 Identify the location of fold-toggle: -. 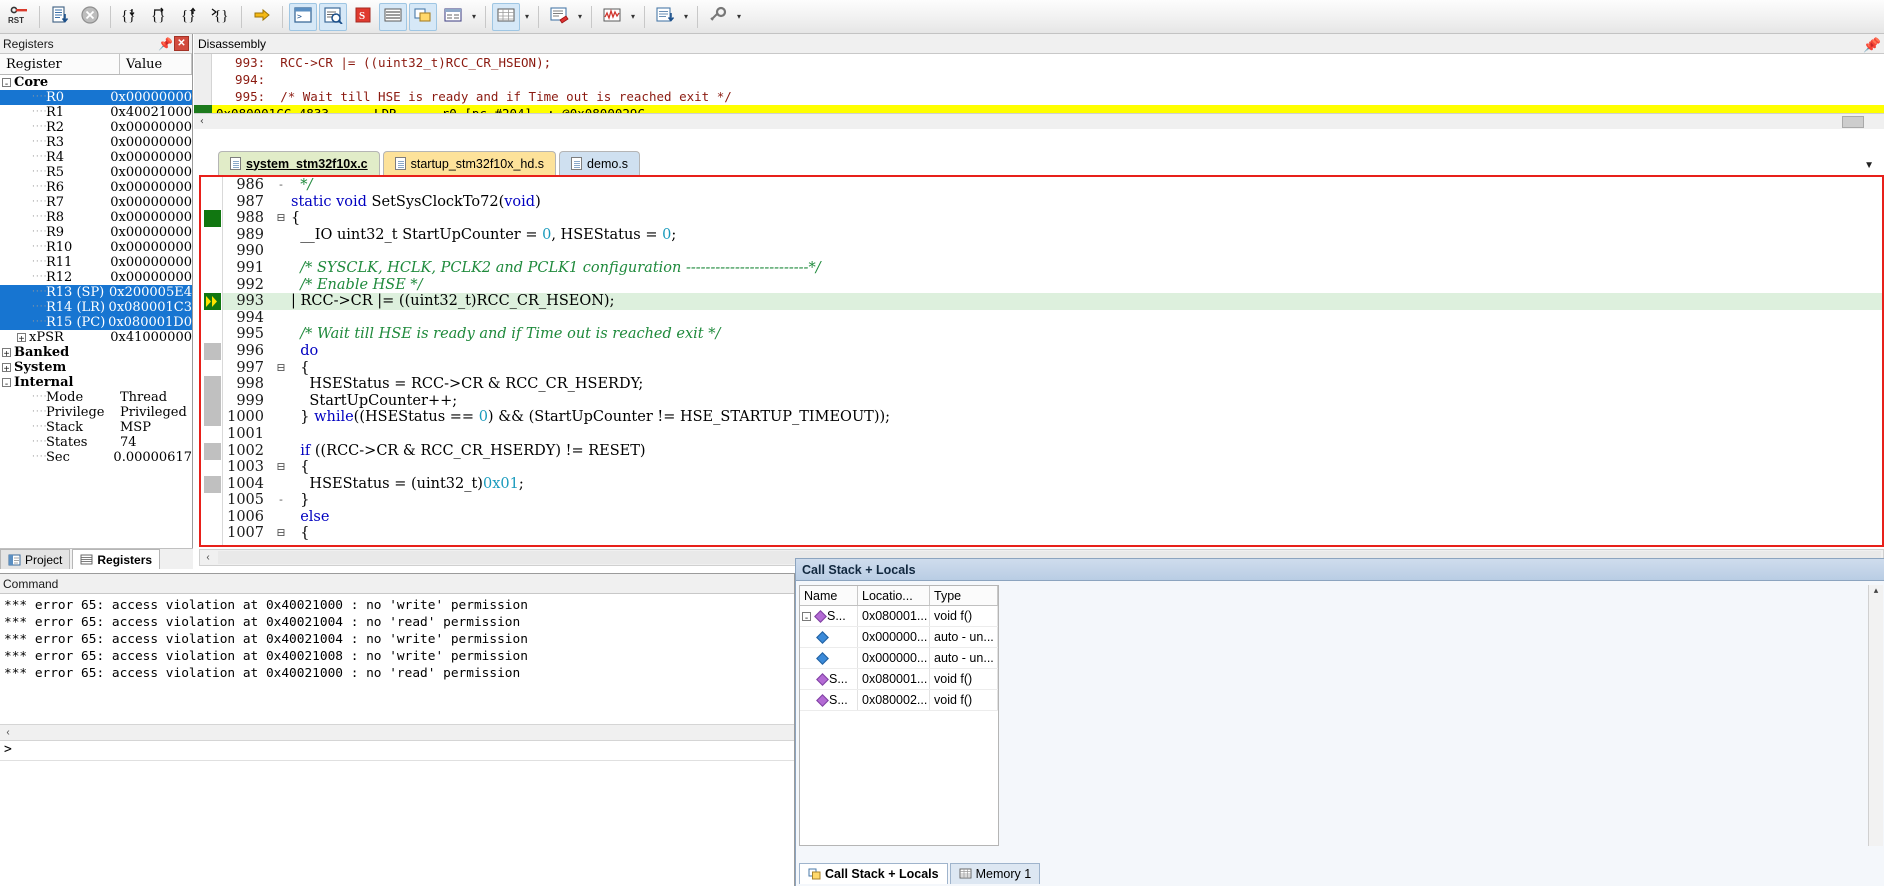
(281, 185).